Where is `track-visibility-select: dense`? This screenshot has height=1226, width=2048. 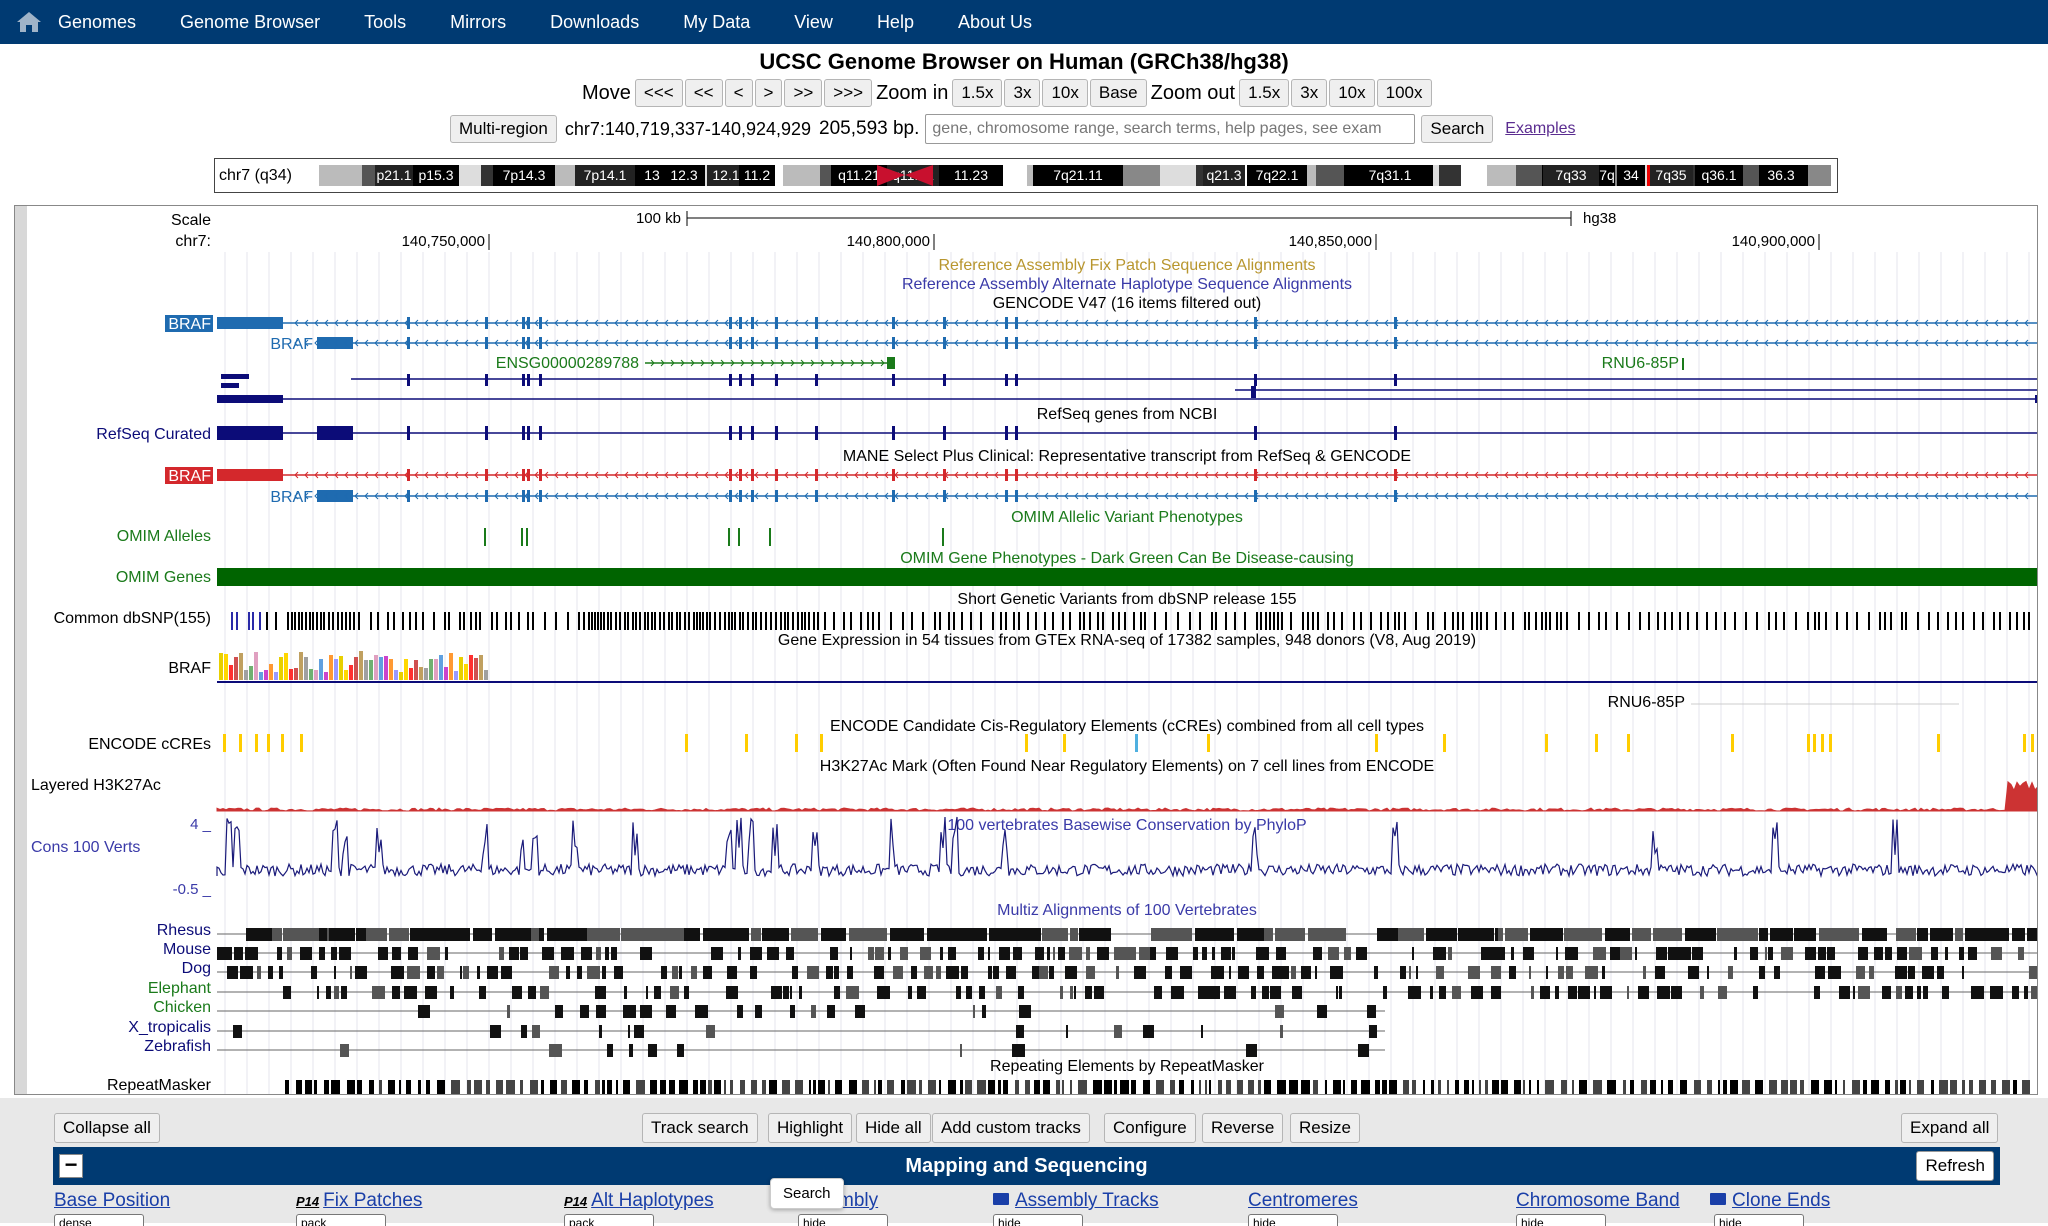
track-visibility-select: dense is located at coordinates (99, 1220).